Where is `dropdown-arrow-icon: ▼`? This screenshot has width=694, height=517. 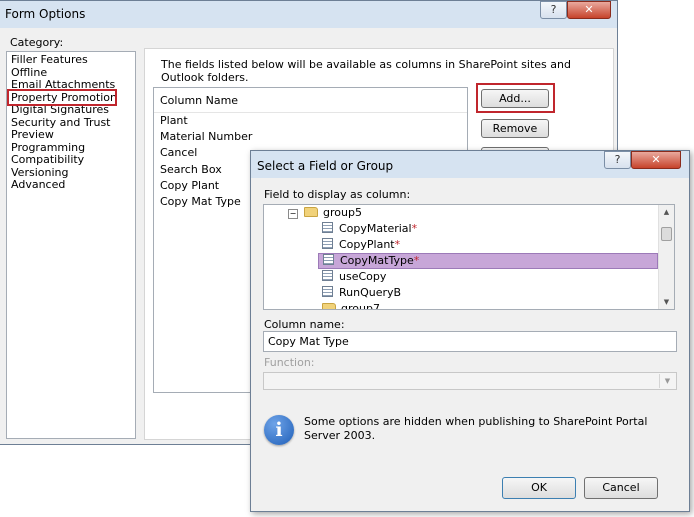
dropdown-arrow-icon: ▼ is located at coordinates (667, 381).